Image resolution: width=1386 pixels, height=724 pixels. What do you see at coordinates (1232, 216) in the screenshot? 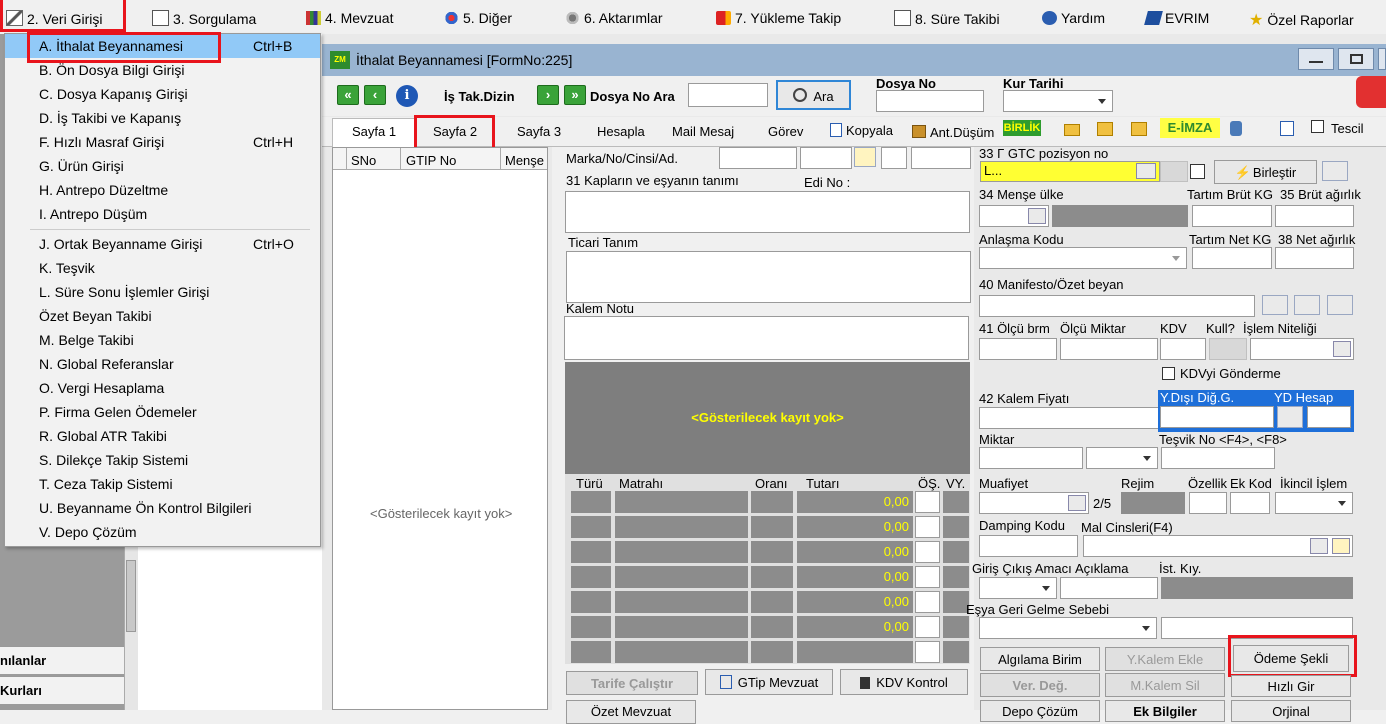
I see `tartim-brut-input` at bounding box center [1232, 216].